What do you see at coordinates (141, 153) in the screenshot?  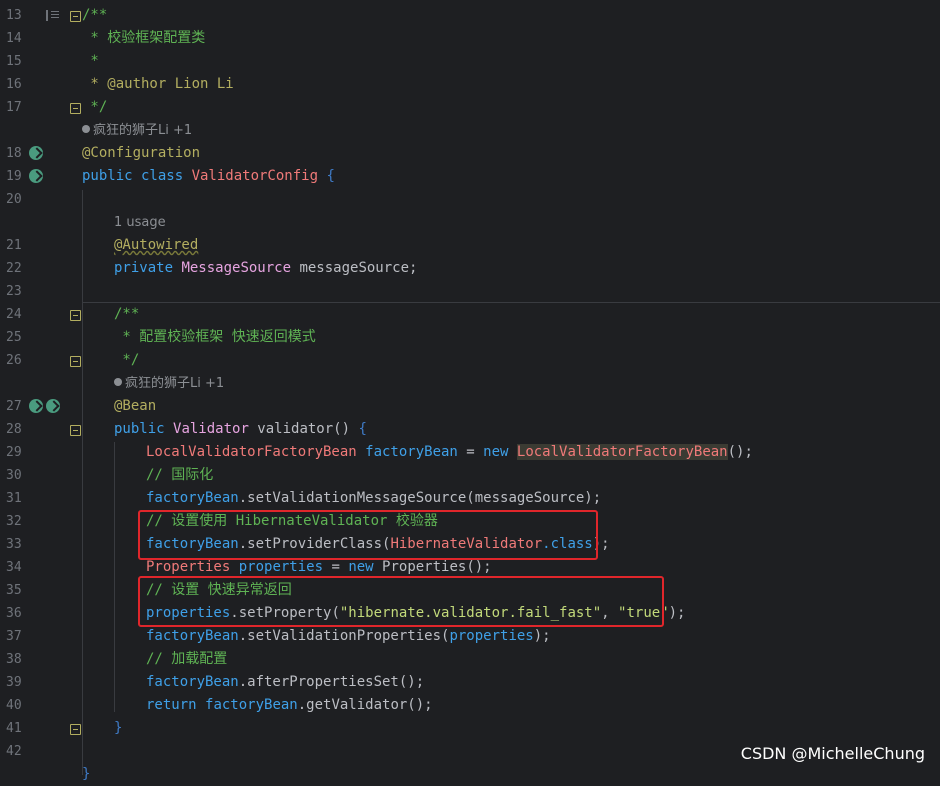 I see `annotation: @Configuration` at bounding box center [141, 153].